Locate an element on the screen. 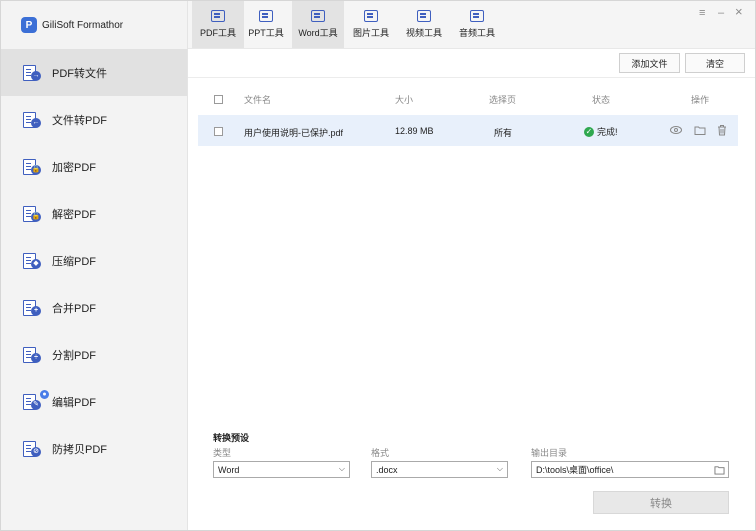  divider is located at coordinates (471, 77).